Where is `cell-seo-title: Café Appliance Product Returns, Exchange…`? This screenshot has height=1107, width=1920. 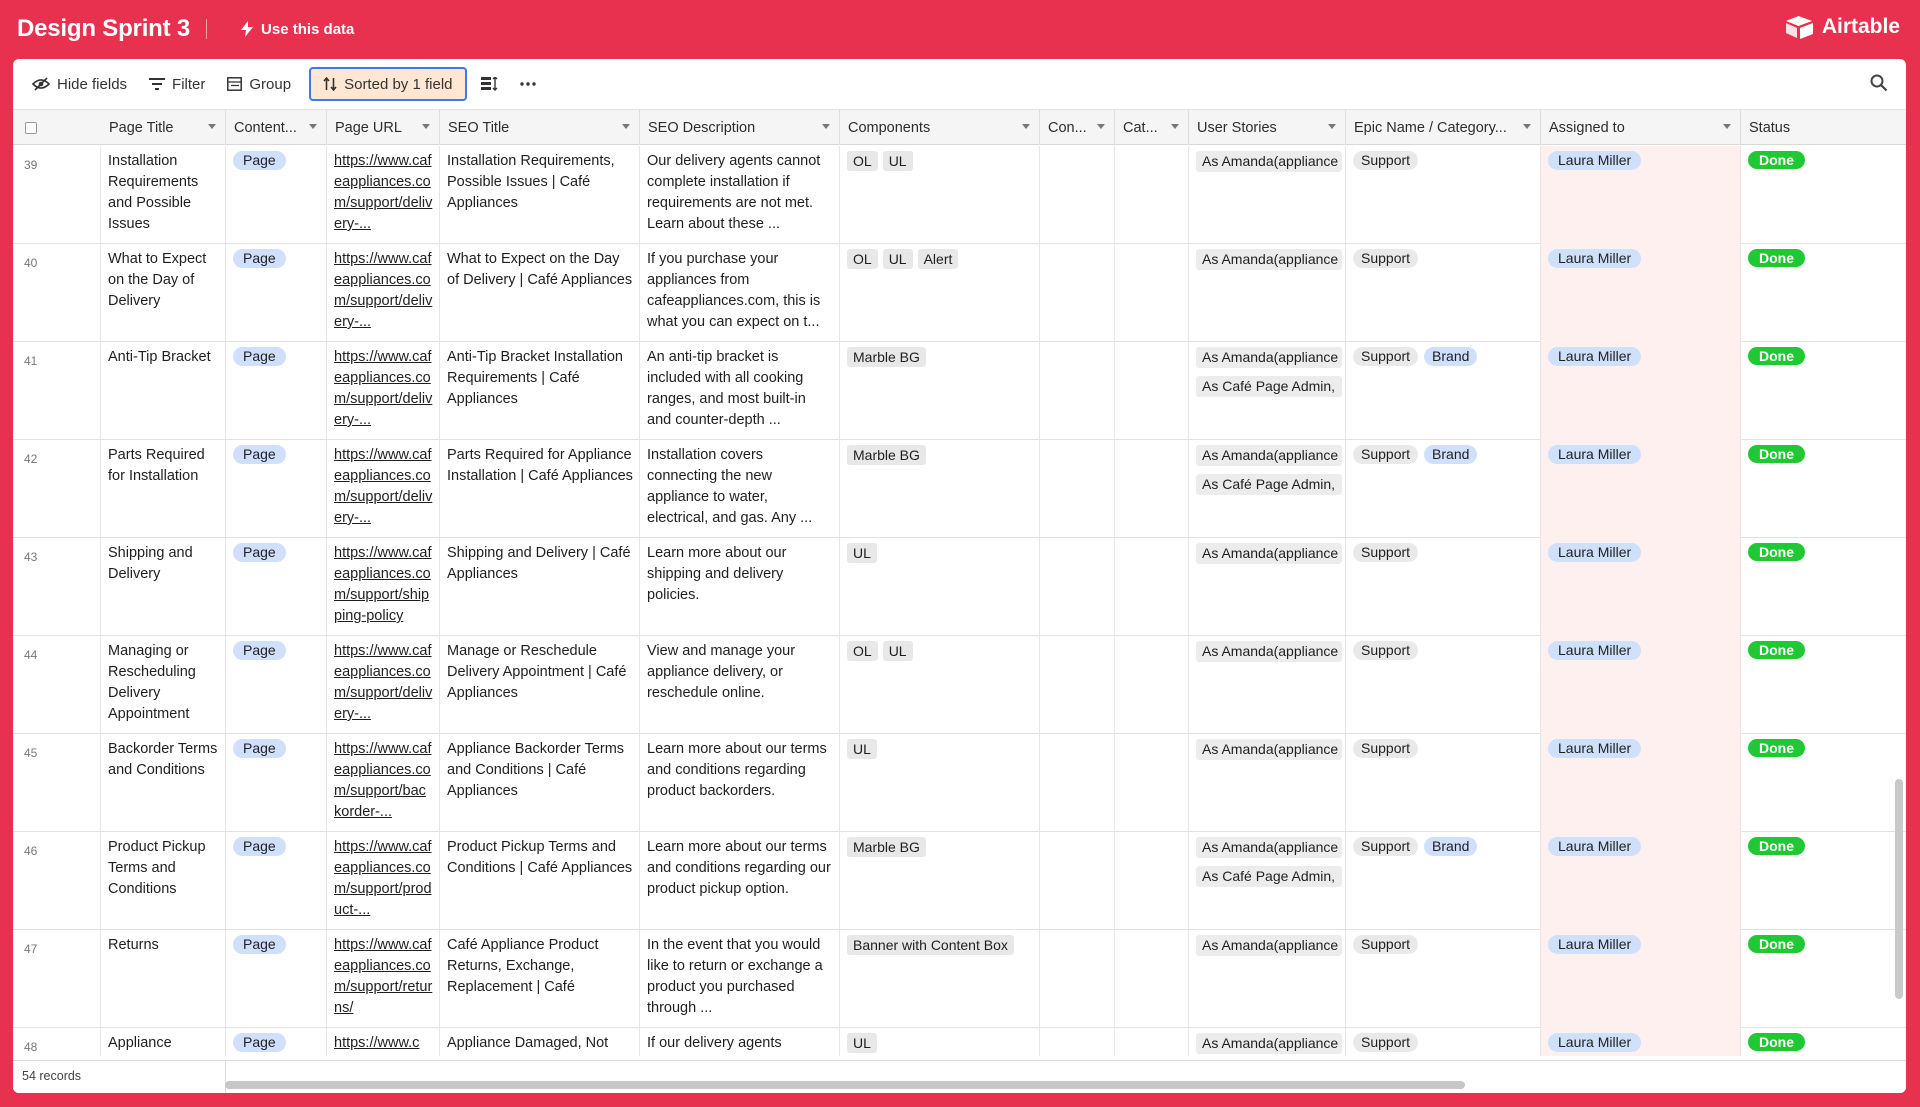 cell-seo-title: Café Appliance Product Returns, Exchange… is located at coordinates (540, 979).